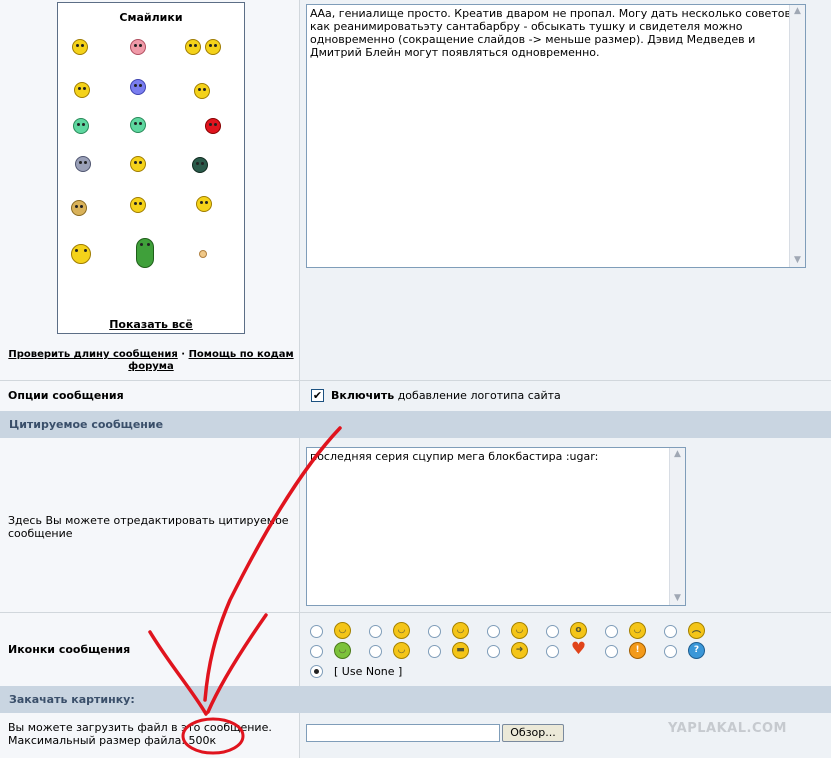 This screenshot has width=831, height=758. What do you see at coordinates (92, 354) in the screenshot?
I see `check-length-link: Проверить длину сообщения` at bounding box center [92, 354].